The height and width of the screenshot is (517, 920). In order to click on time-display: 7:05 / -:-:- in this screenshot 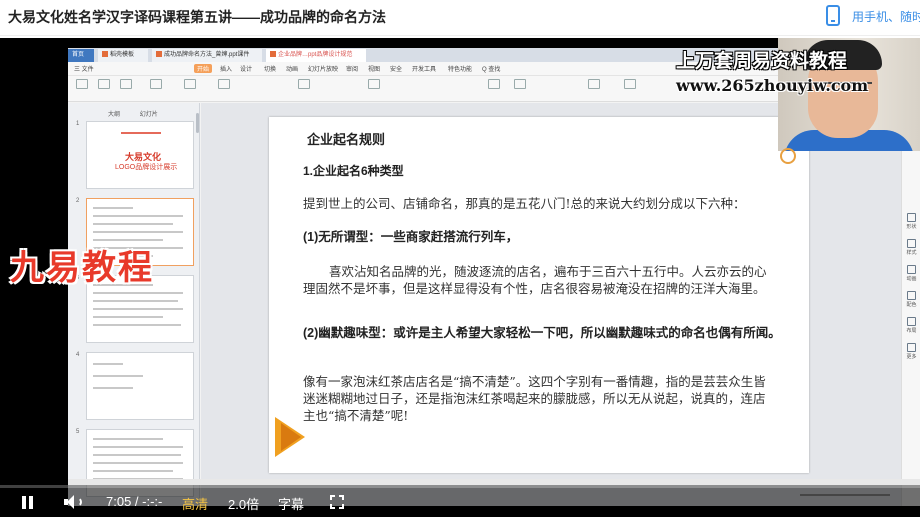, I will do `click(134, 501)`.